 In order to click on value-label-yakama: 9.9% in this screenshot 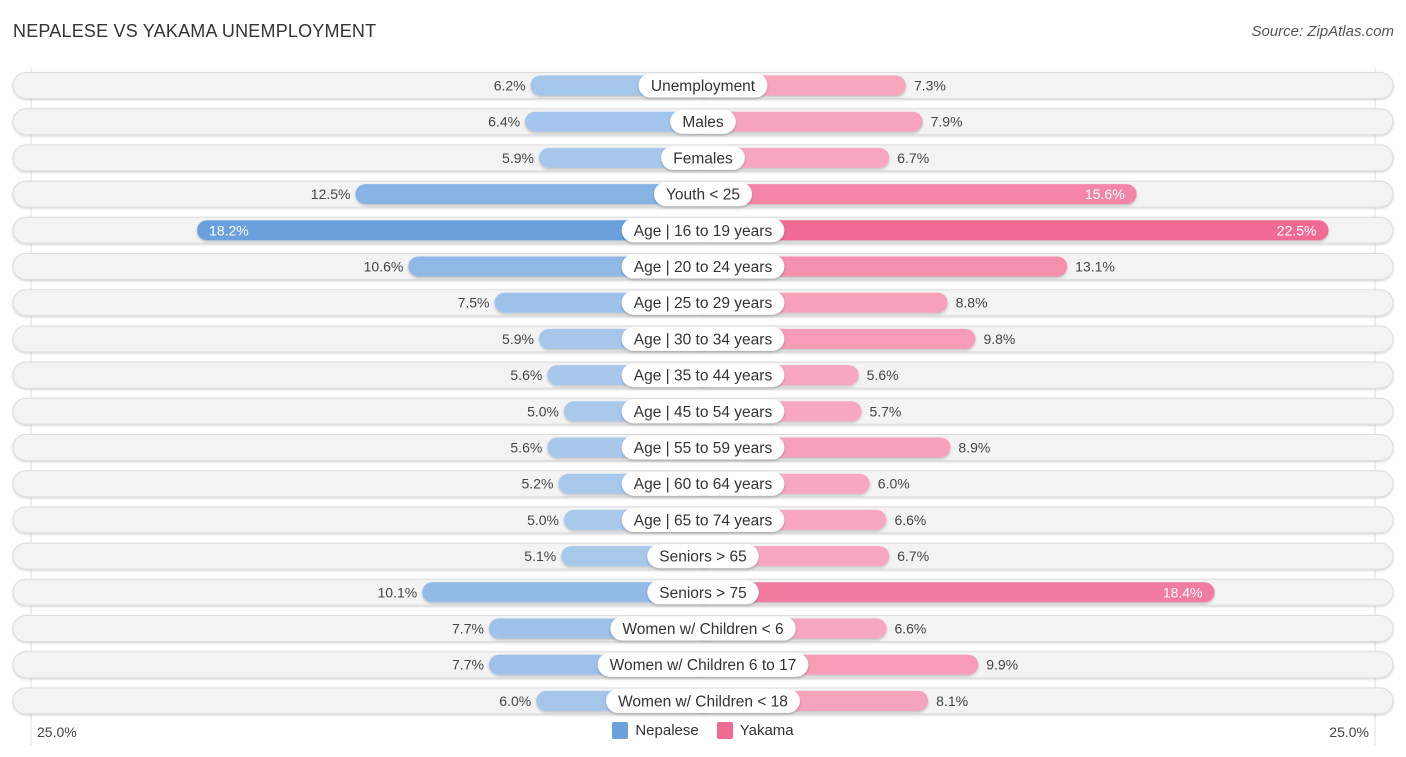, I will do `click(1002, 665)`.